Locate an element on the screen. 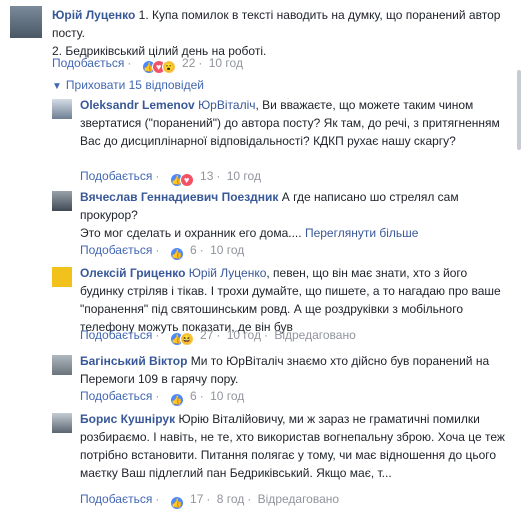 The image size is (521, 510). reactions: 👍 ♥ 😮 is located at coordinates (158, 66).